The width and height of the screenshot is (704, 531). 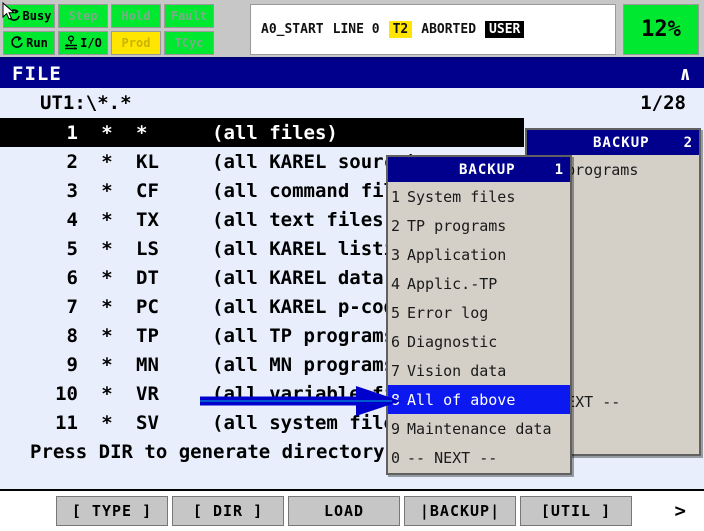 What do you see at coordinates (487, 169) in the screenshot?
I see `backup-menu-1-title: BACKUP` at bounding box center [487, 169].